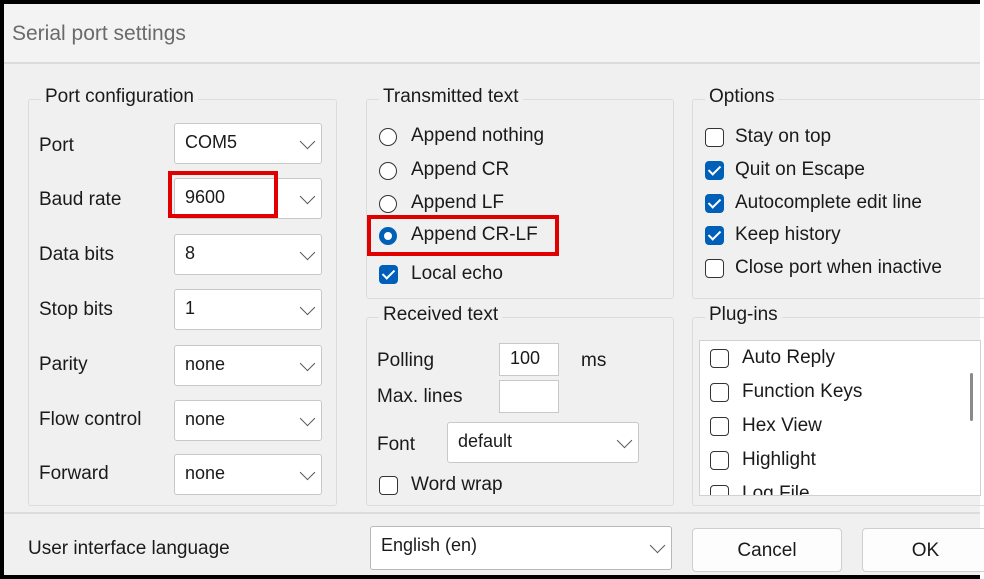  What do you see at coordinates (800, 169) in the screenshot?
I see `quit-on-escape-label: Quit on Escape` at bounding box center [800, 169].